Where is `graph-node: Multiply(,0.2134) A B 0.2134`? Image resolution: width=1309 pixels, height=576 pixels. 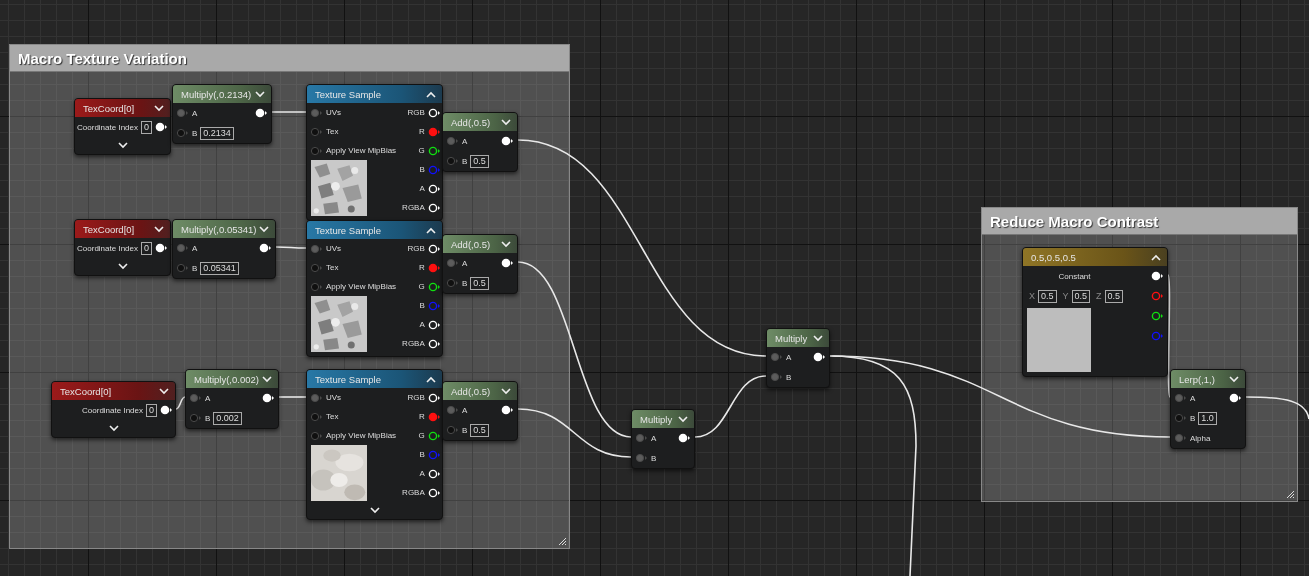 graph-node: Multiply(,0.2134) A B 0.2134 is located at coordinates (222, 114).